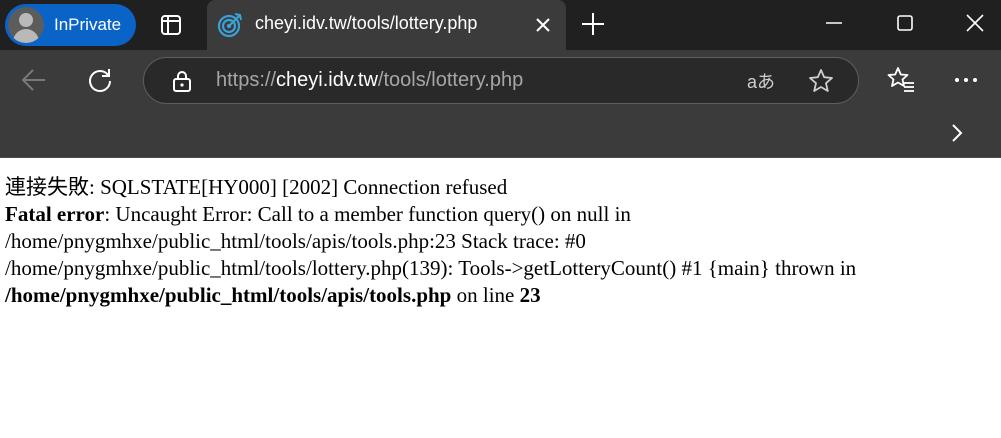 The width and height of the screenshot is (1001, 438). I want to click on back-button, so click(34, 80).